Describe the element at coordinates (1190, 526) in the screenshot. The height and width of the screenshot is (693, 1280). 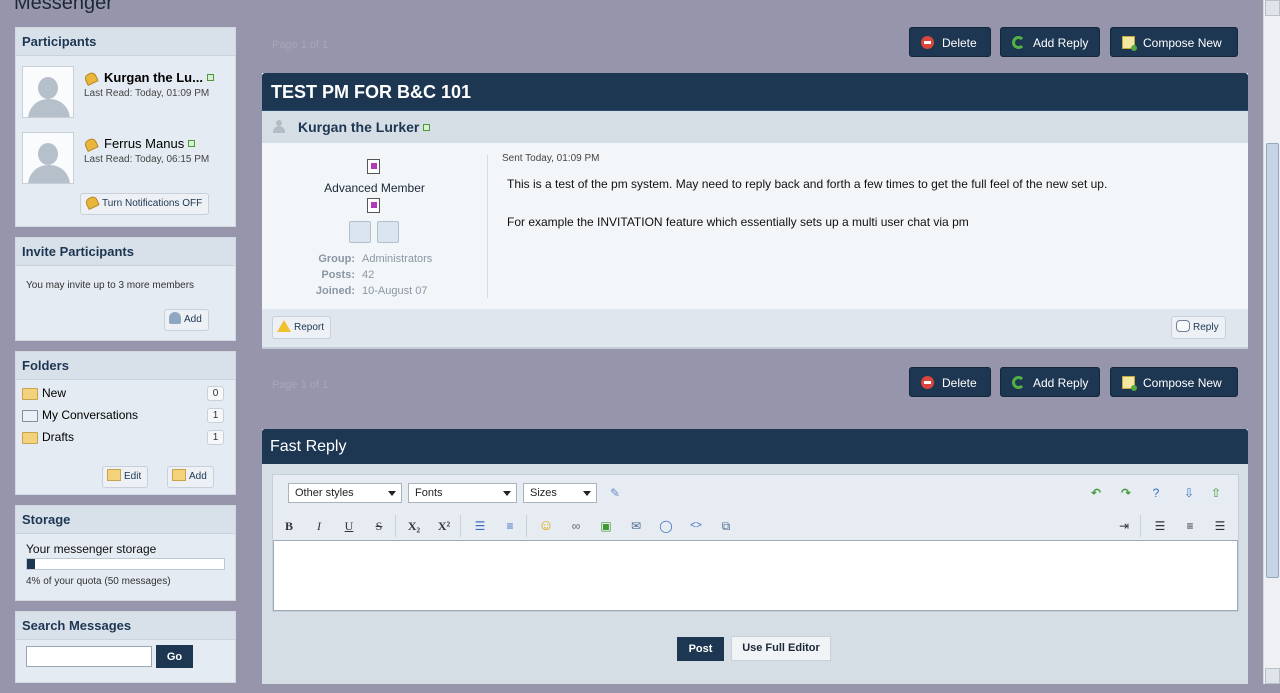
I see `align-center-icon: ≡` at that location.